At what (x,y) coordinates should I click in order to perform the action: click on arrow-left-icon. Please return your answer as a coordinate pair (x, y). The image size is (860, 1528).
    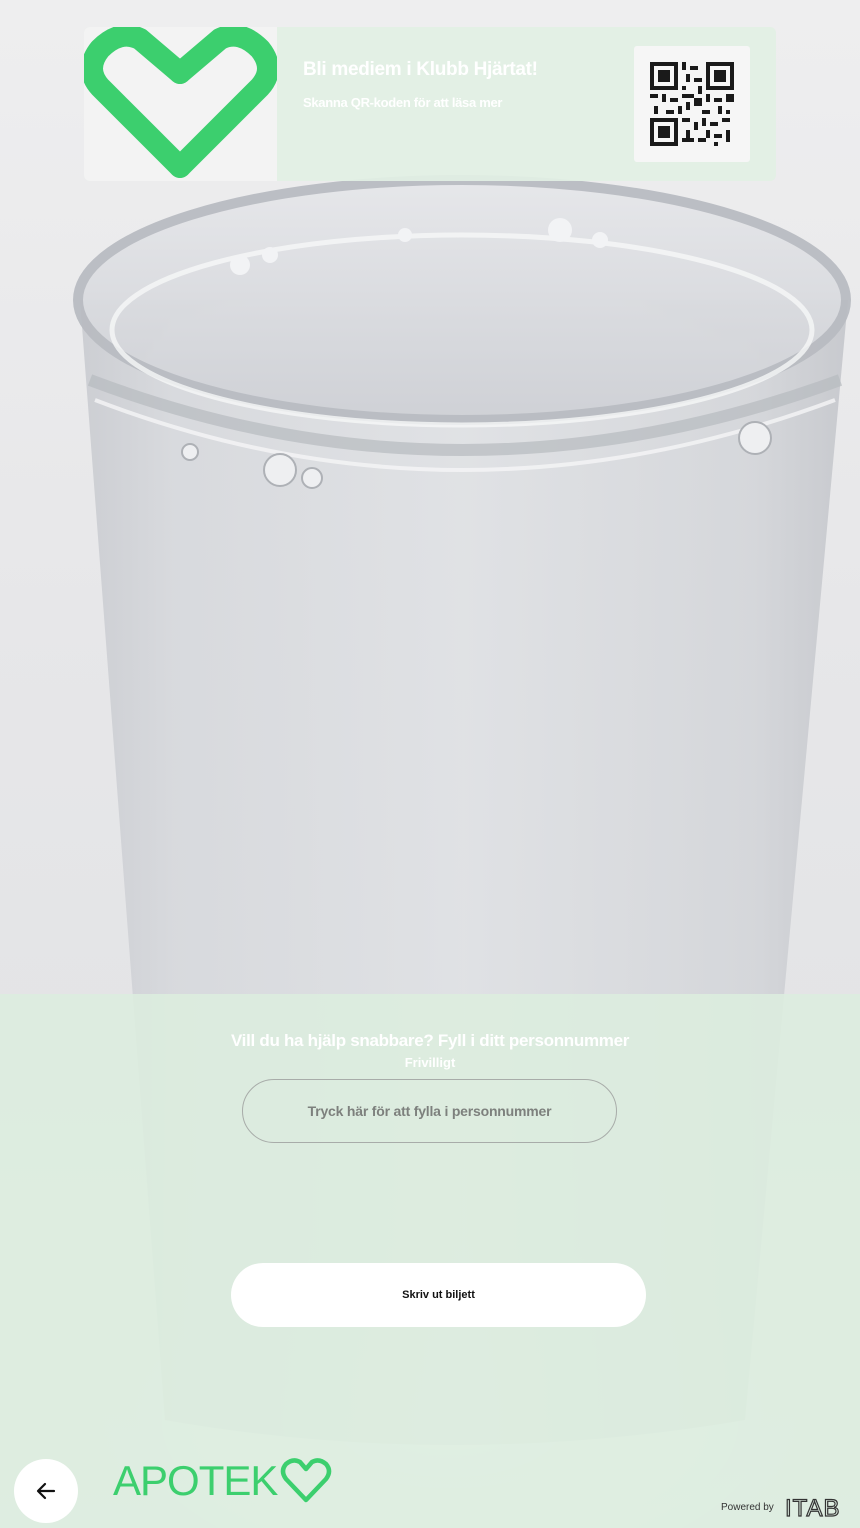
    Looking at the image, I should click on (46, 1491).